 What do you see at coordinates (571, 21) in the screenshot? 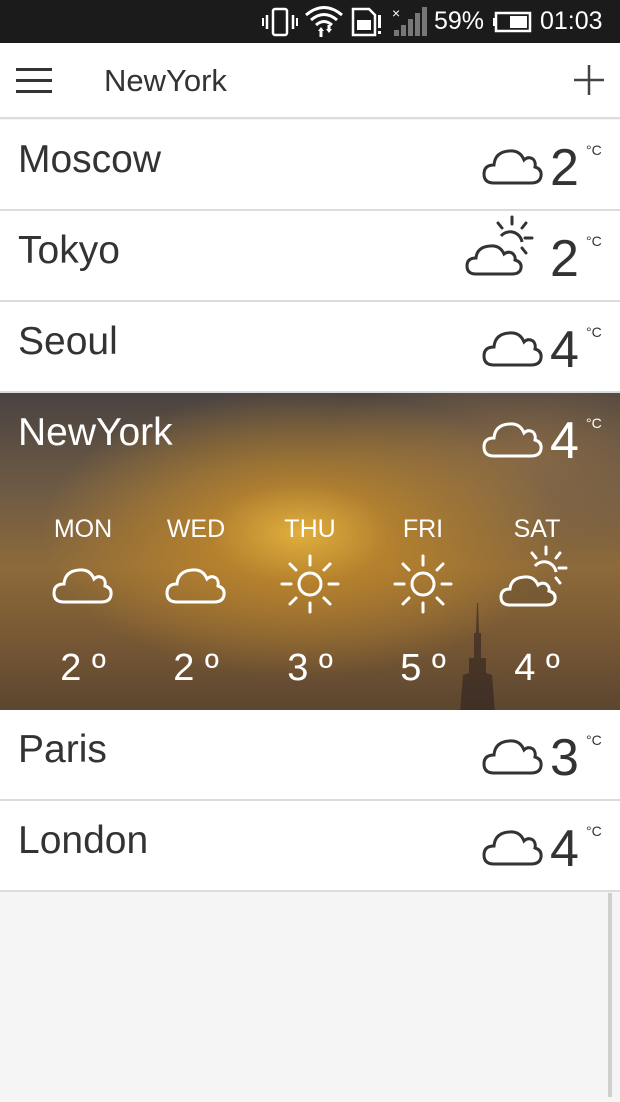
I see `clock: 01:03` at bounding box center [571, 21].